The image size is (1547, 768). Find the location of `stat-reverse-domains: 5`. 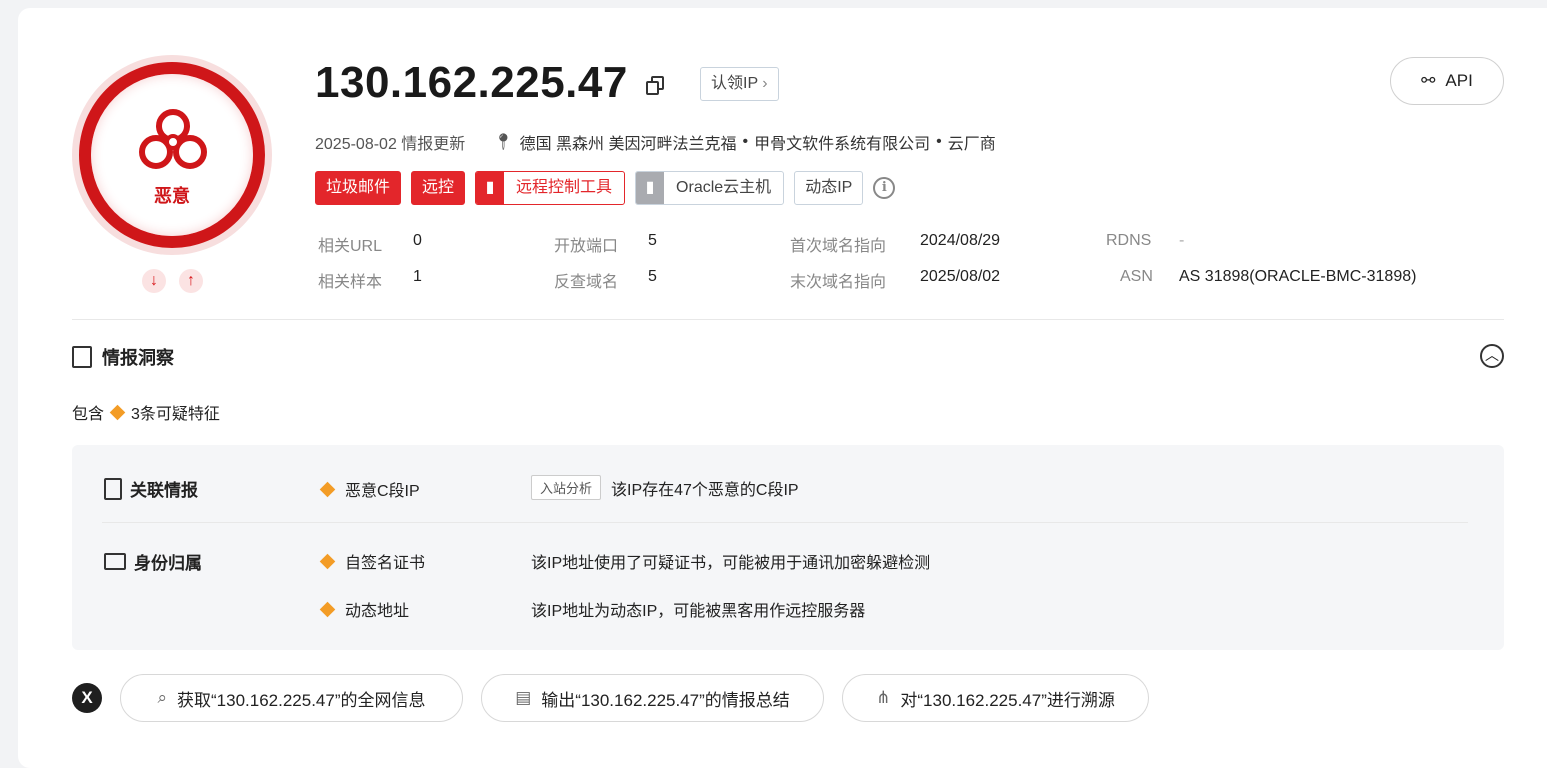

stat-reverse-domains: 5 is located at coordinates (652, 277).